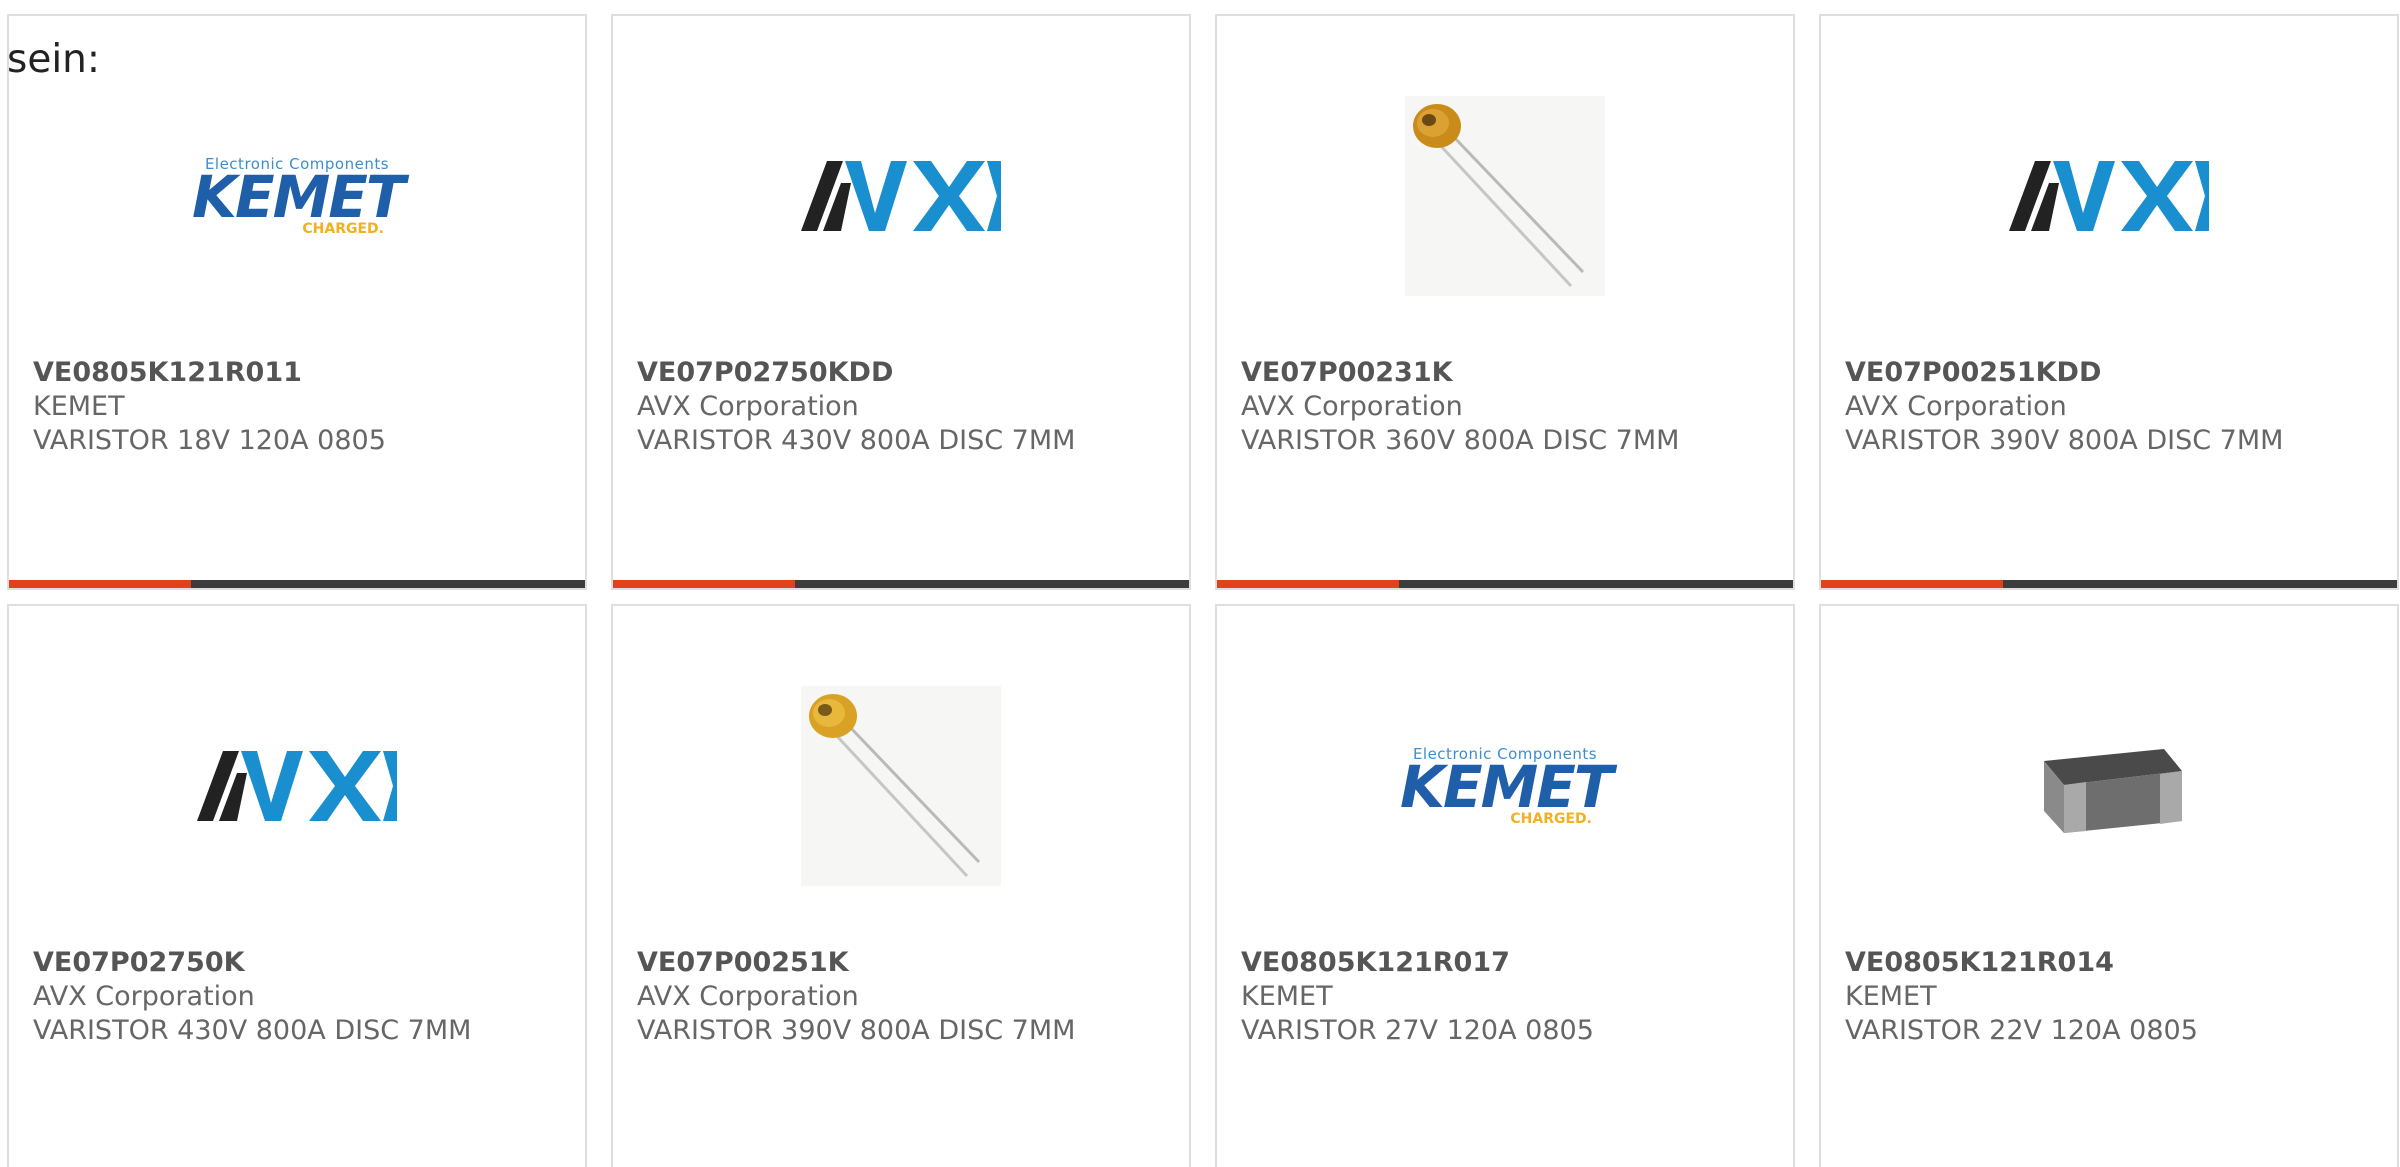 Image resolution: width=2400 pixels, height=1167 pixels. What do you see at coordinates (1512, 373) in the screenshot?
I see `part-number-link: VE07P00231K` at bounding box center [1512, 373].